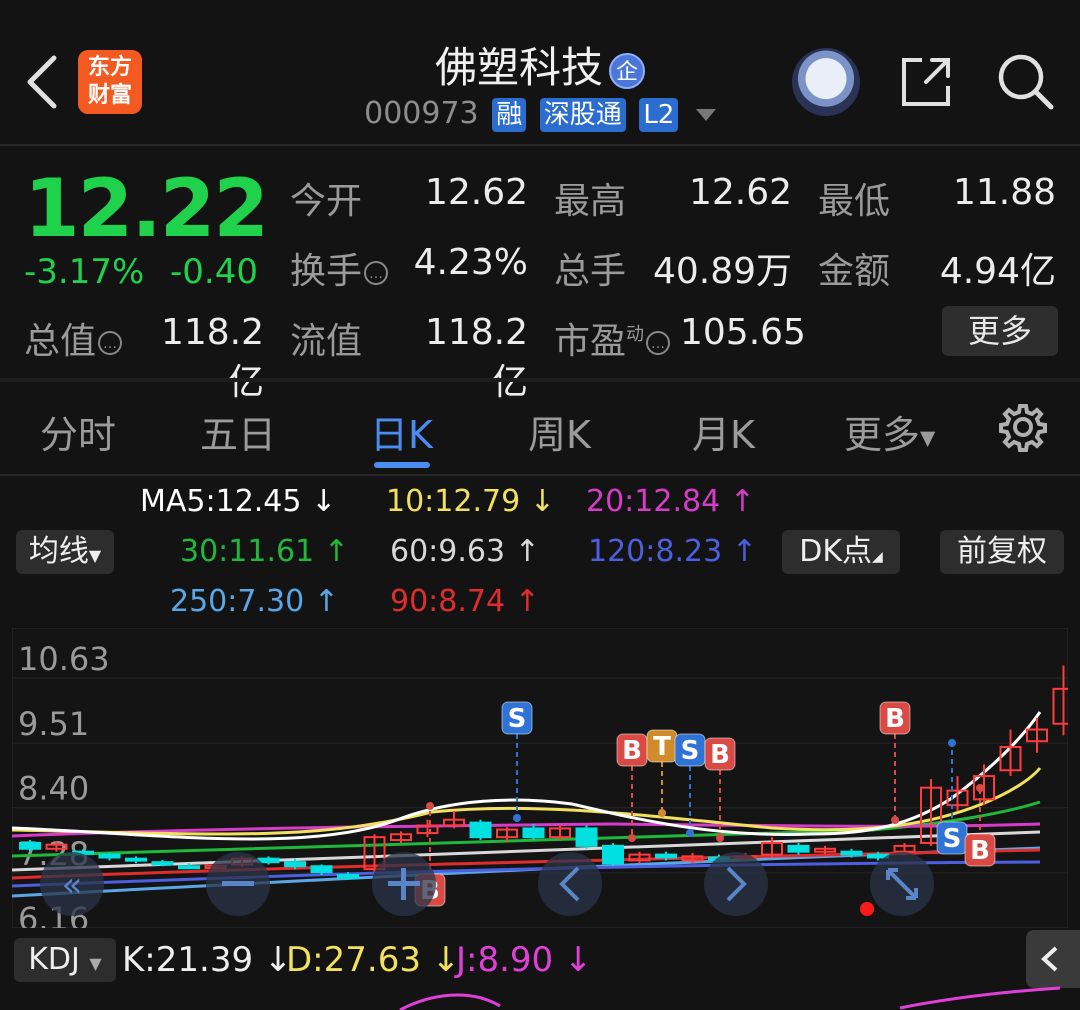 Image resolution: width=1080 pixels, height=1010 pixels. Describe the element at coordinates (264, 551) in the screenshot. I see `ma30-legend: 30:11.61 ↑` at that location.